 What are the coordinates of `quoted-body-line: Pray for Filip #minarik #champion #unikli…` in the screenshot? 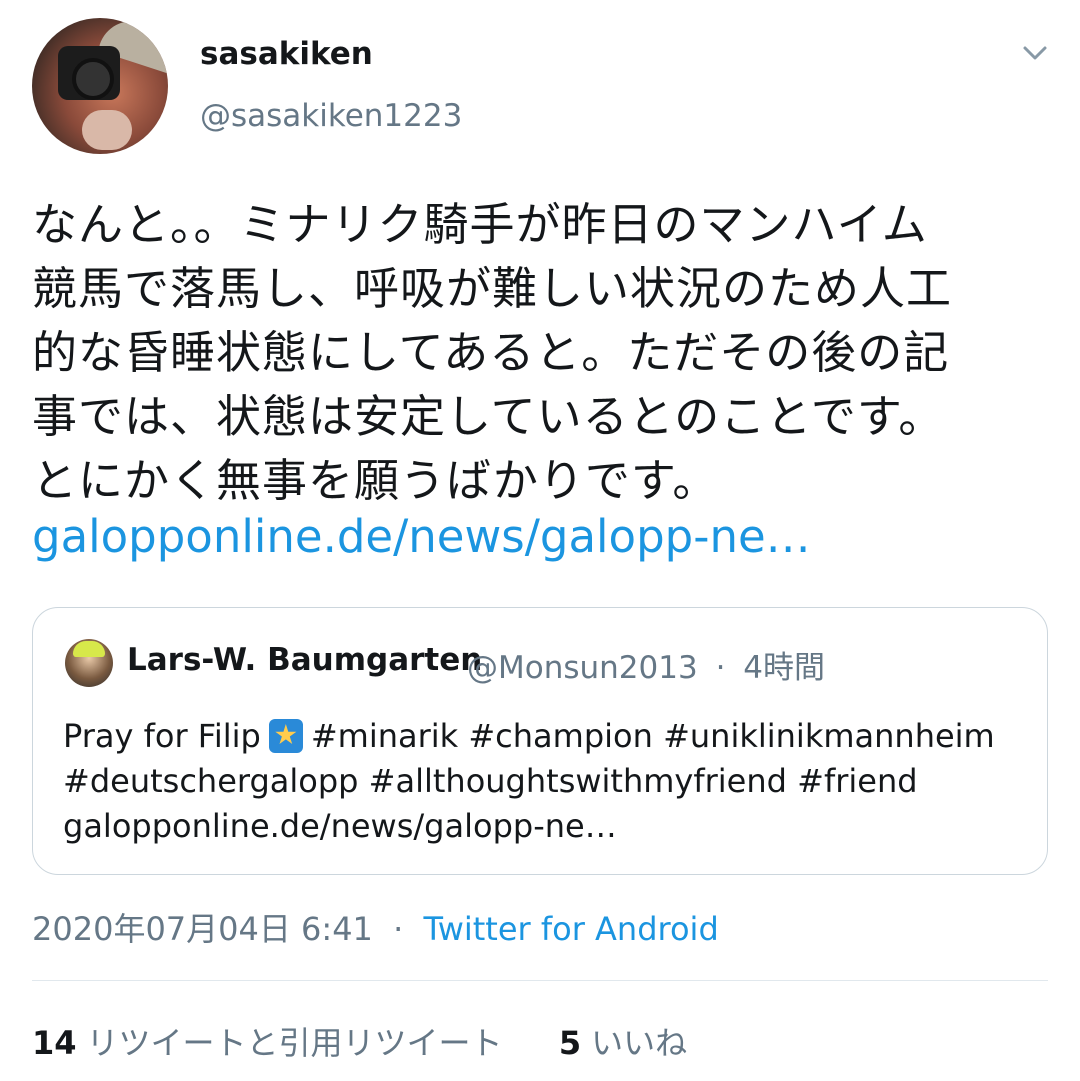 It's located at (529, 736).